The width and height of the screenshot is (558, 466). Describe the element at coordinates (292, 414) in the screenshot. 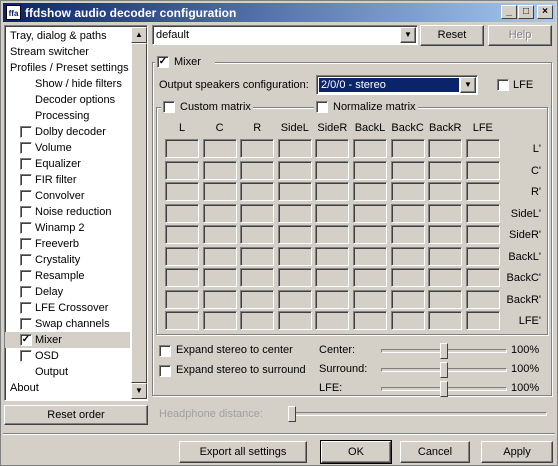

I see `headphone-slider-thumb` at that location.